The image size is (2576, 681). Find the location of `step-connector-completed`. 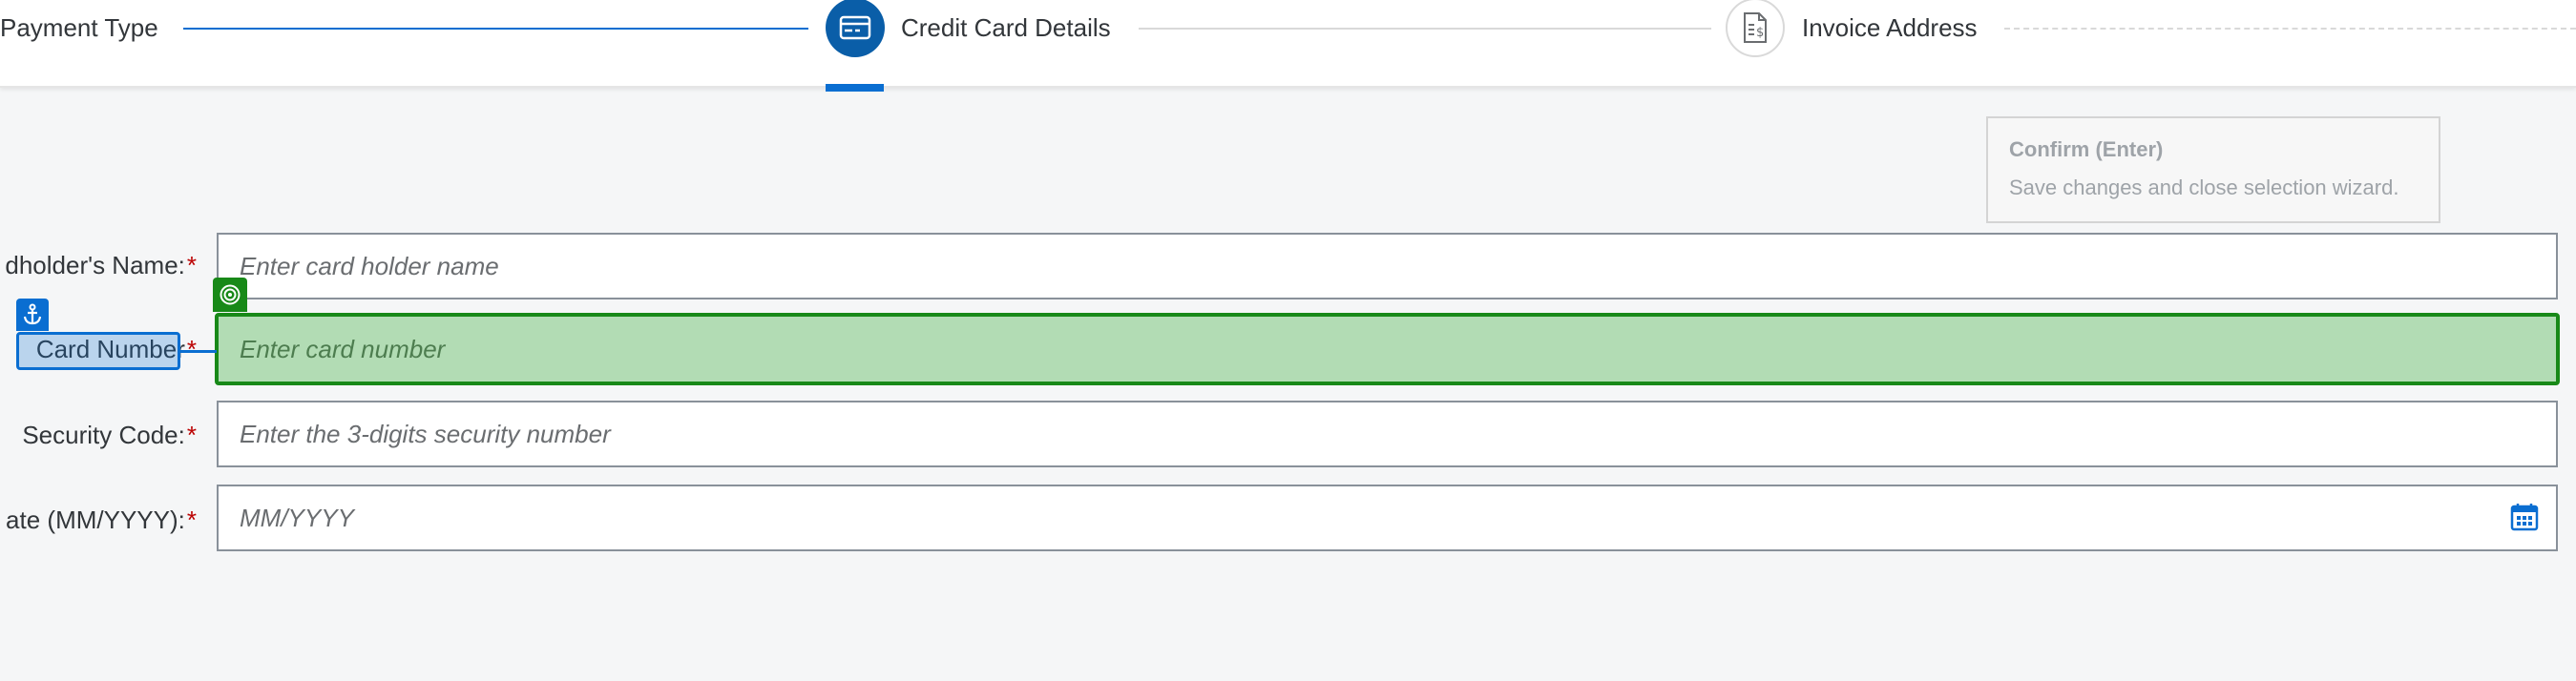

step-connector-completed is located at coordinates (495, 29).